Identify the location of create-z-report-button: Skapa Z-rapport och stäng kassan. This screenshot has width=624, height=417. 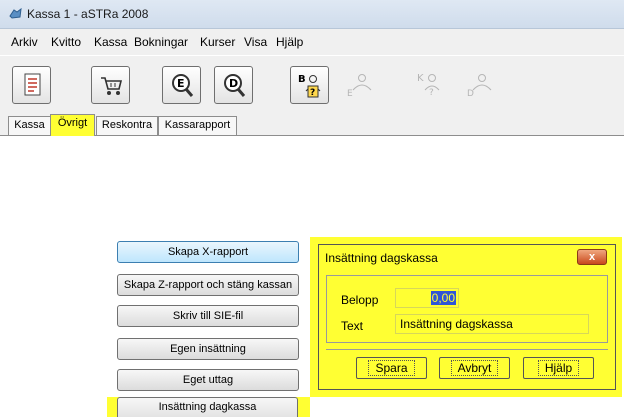
(208, 285).